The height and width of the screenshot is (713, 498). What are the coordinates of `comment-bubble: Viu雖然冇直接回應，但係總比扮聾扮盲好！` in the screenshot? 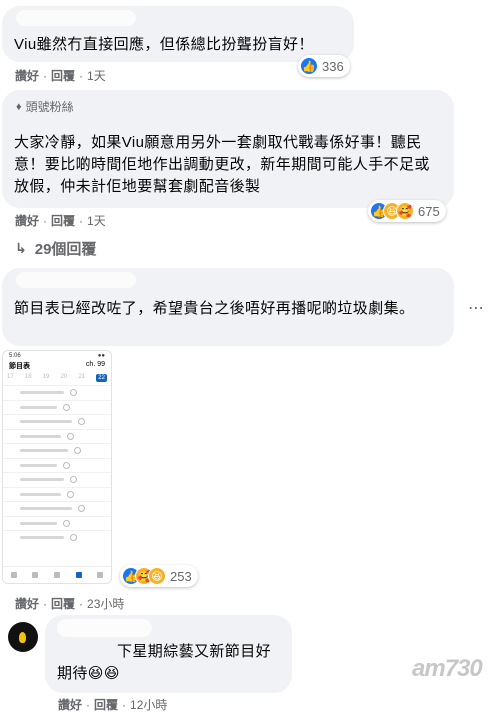 It's located at (178, 34).